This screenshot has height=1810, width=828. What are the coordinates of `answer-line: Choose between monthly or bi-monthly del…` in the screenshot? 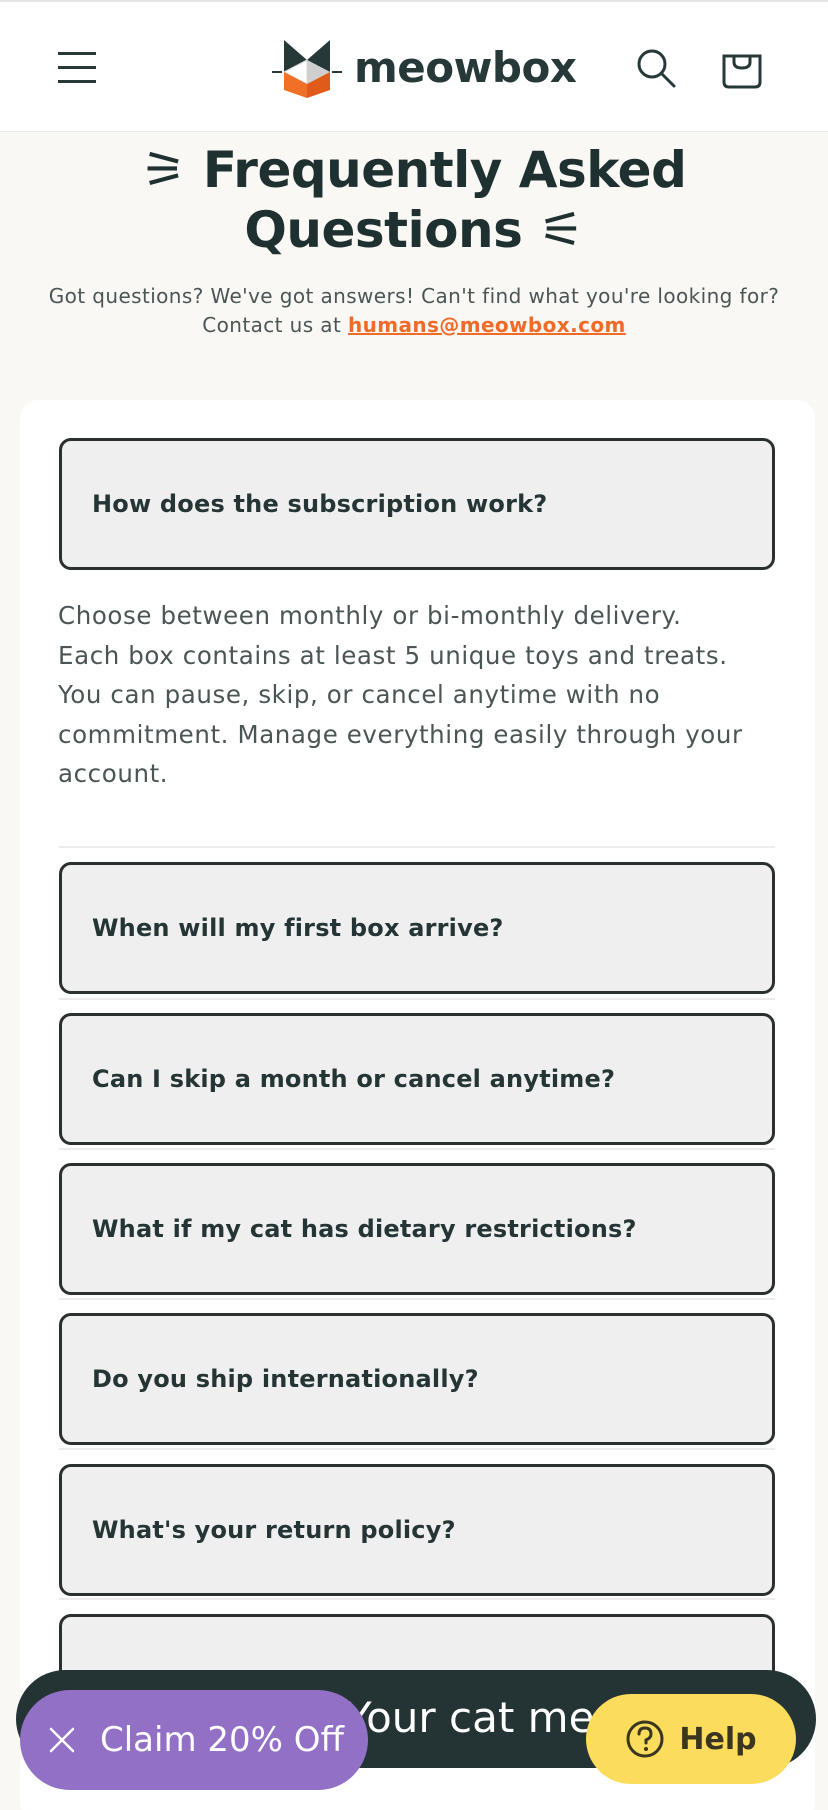 It's located at (370, 615).